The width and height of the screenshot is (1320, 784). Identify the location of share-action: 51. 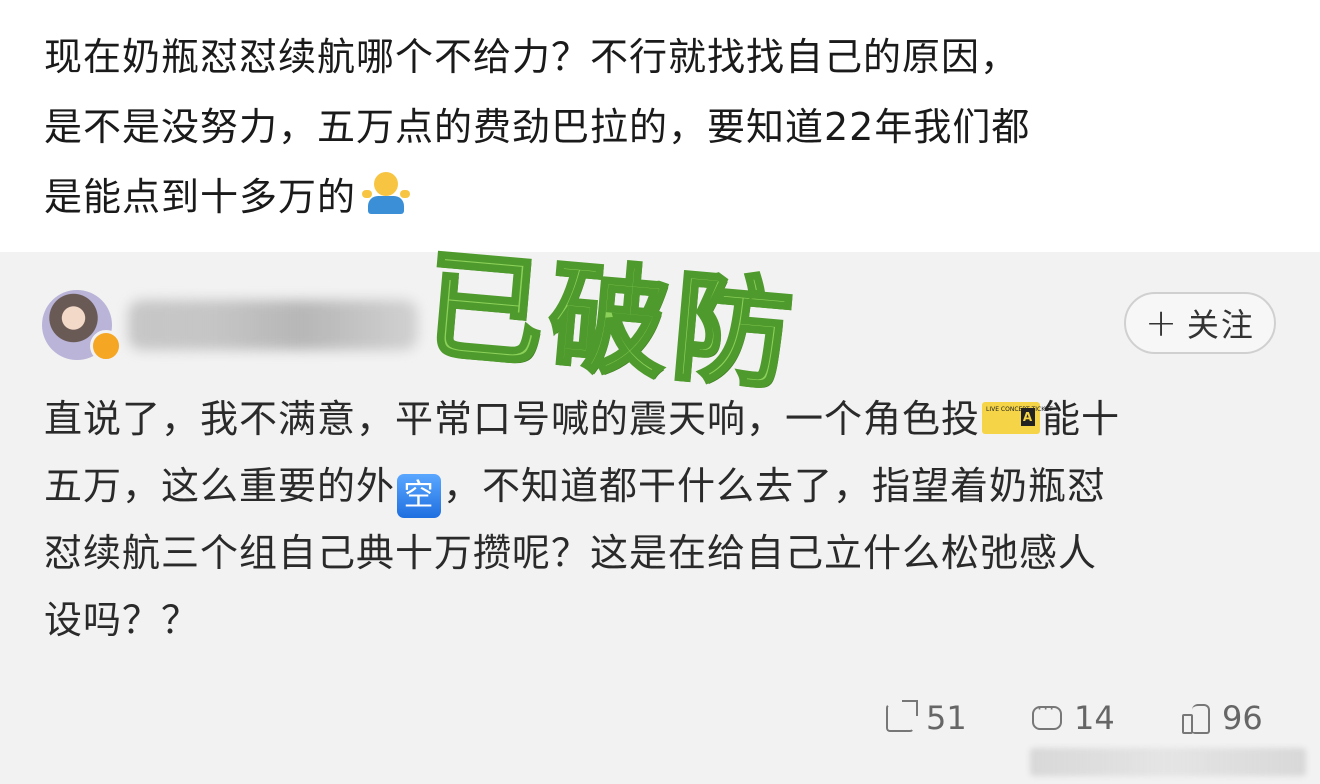
(926, 718).